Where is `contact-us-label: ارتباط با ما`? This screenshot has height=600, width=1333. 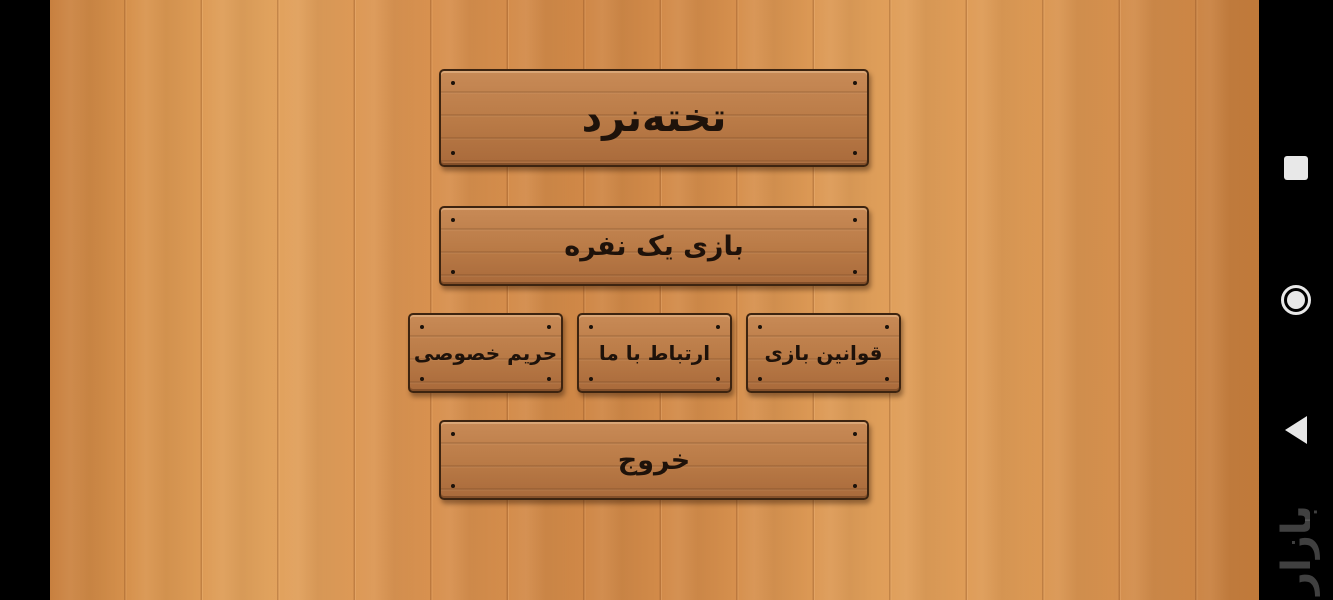
contact-us-label: ارتباط با ما is located at coordinates (654, 353).